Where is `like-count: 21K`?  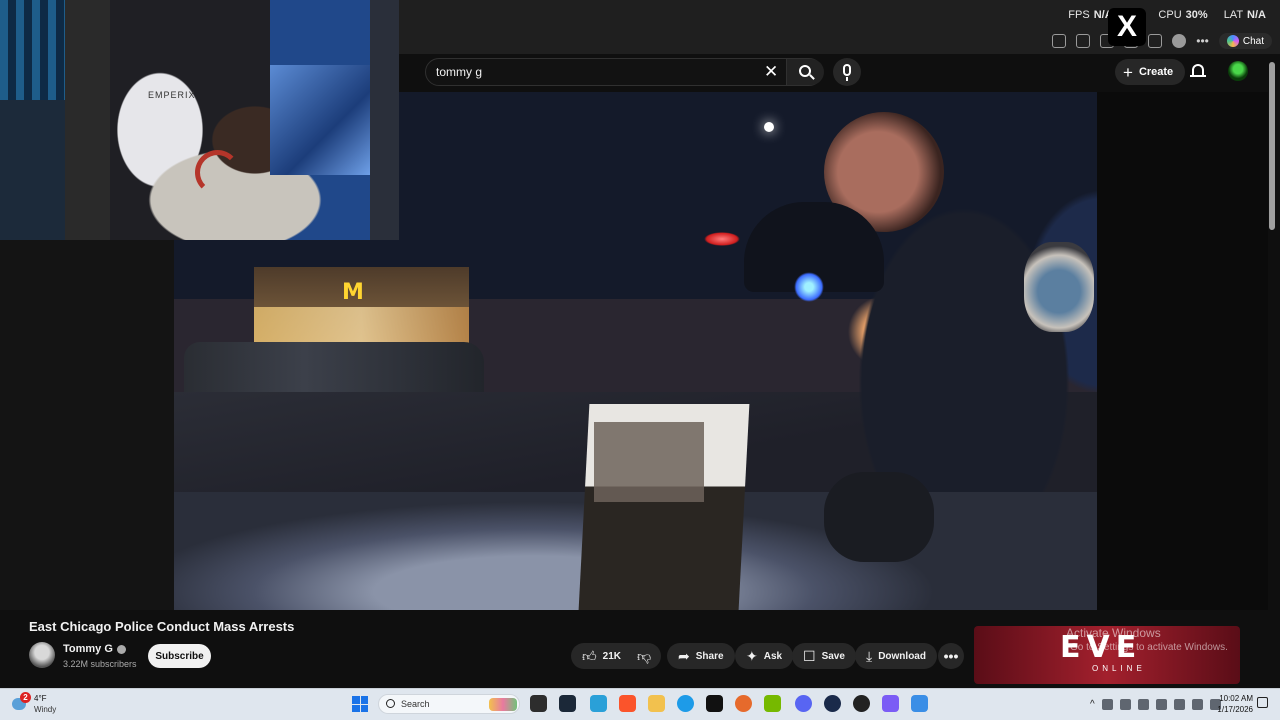
like-count: 21K is located at coordinates (612, 656).